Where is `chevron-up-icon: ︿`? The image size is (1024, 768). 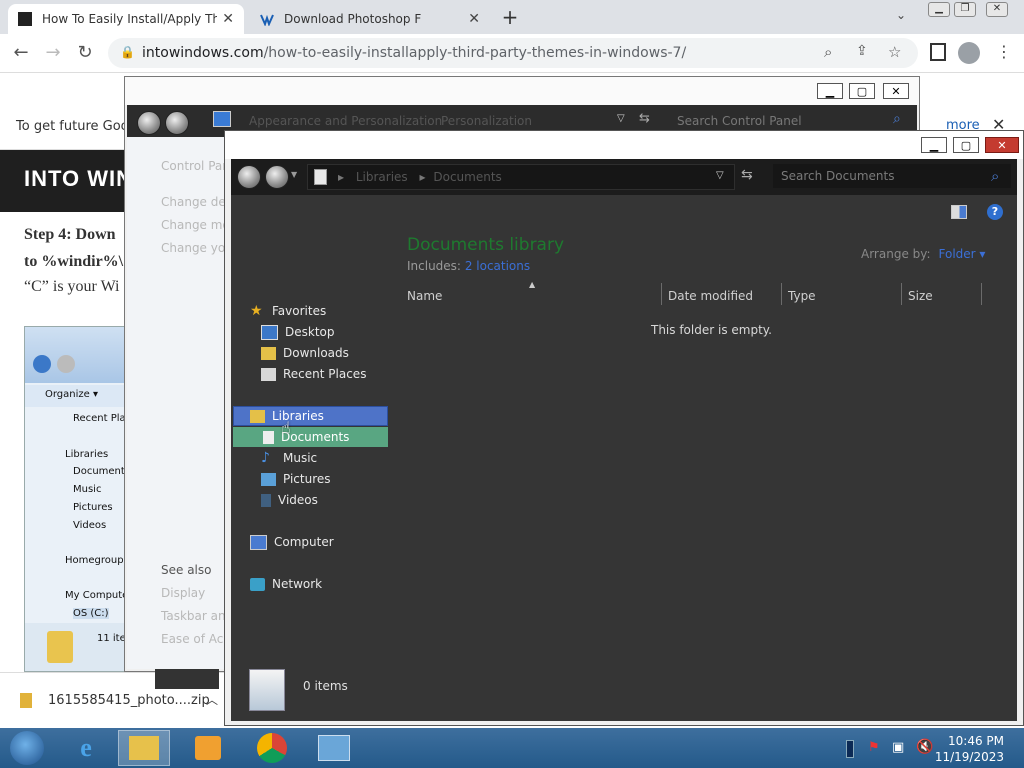
chevron-up-icon: ︿ is located at coordinates (212, 699).